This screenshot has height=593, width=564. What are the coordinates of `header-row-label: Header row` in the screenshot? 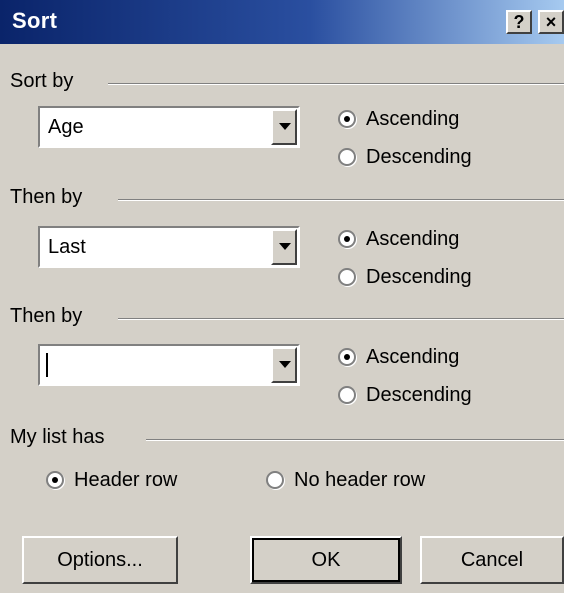 It's located at (126, 480).